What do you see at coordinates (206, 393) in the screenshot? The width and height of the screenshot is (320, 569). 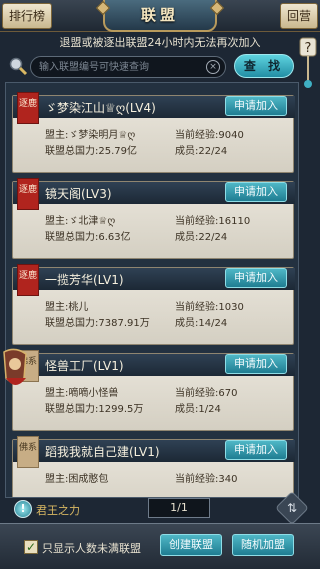 I see `alliance-exp: 当前经验:670` at bounding box center [206, 393].